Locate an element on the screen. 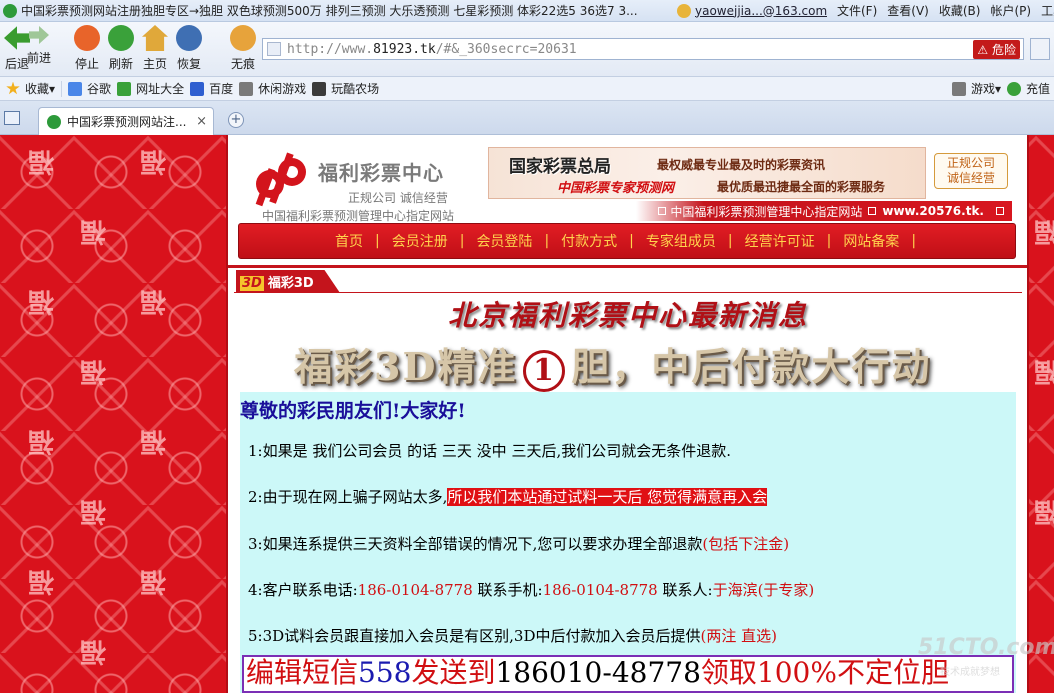  trust-badge: 正规公司 诚信经营 is located at coordinates (971, 171).